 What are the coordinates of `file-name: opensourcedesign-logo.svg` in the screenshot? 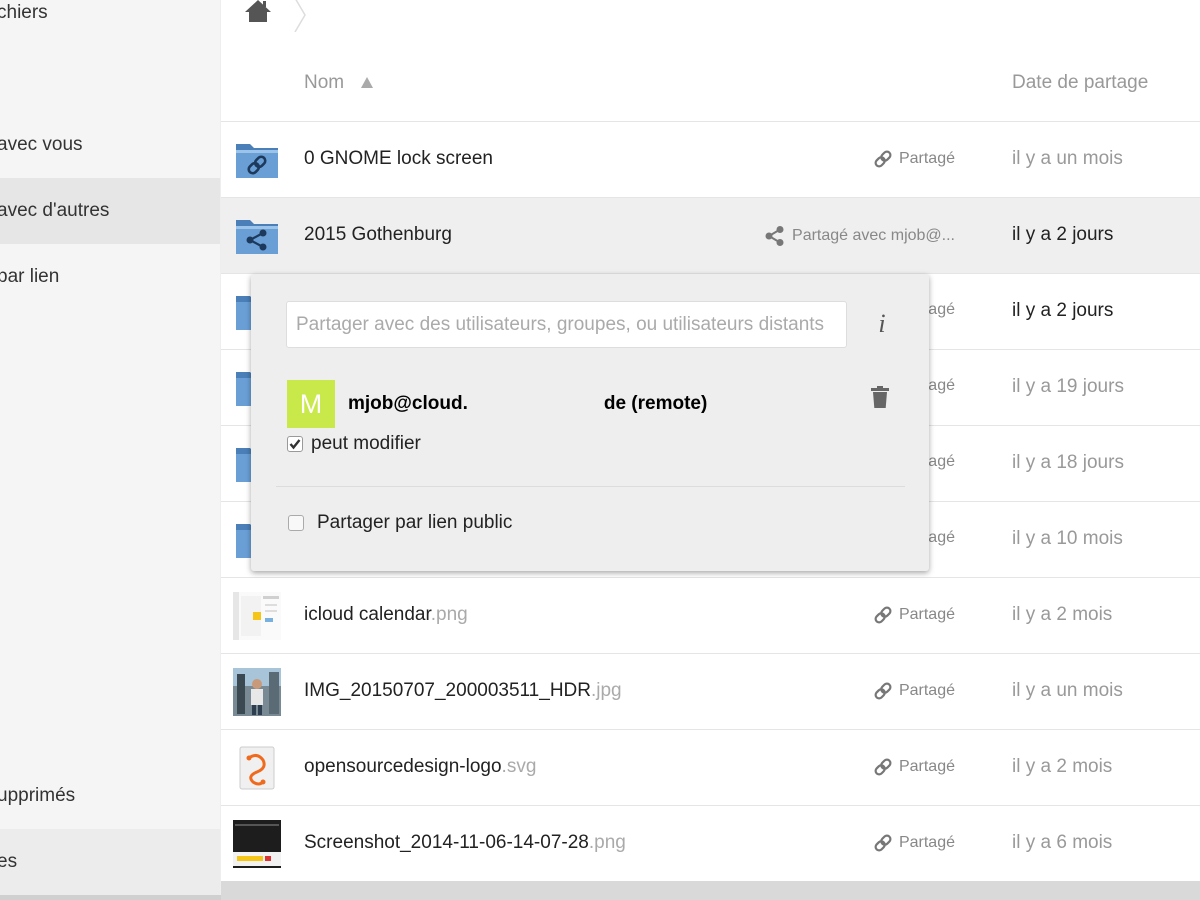 It's located at (420, 767).